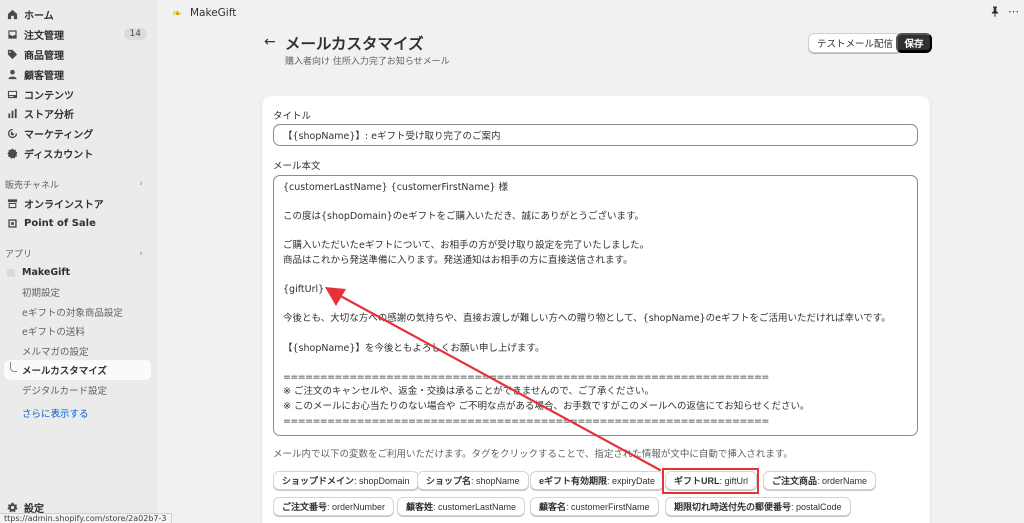 This screenshot has width=1024, height=523. I want to click on status-bar-url: ttps://admin.shopify.com/store/2a02b7-3, so click(86, 518).